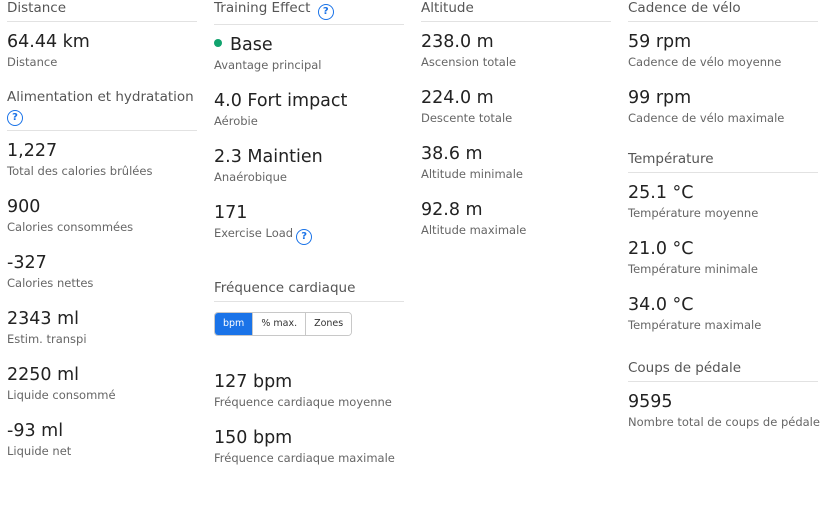  What do you see at coordinates (43, 375) in the screenshot?
I see `stat-value: 2250 ml` at bounding box center [43, 375].